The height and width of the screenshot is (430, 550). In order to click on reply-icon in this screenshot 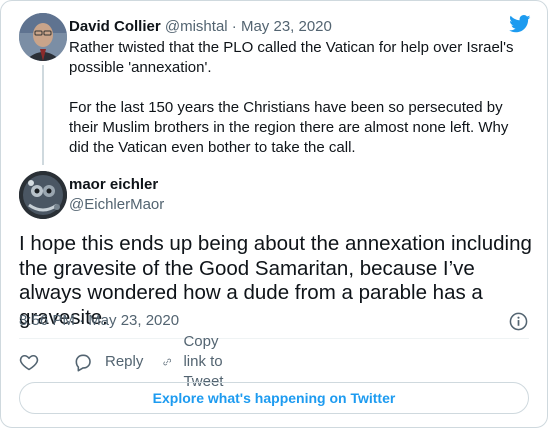, I will do `click(83, 363)`.